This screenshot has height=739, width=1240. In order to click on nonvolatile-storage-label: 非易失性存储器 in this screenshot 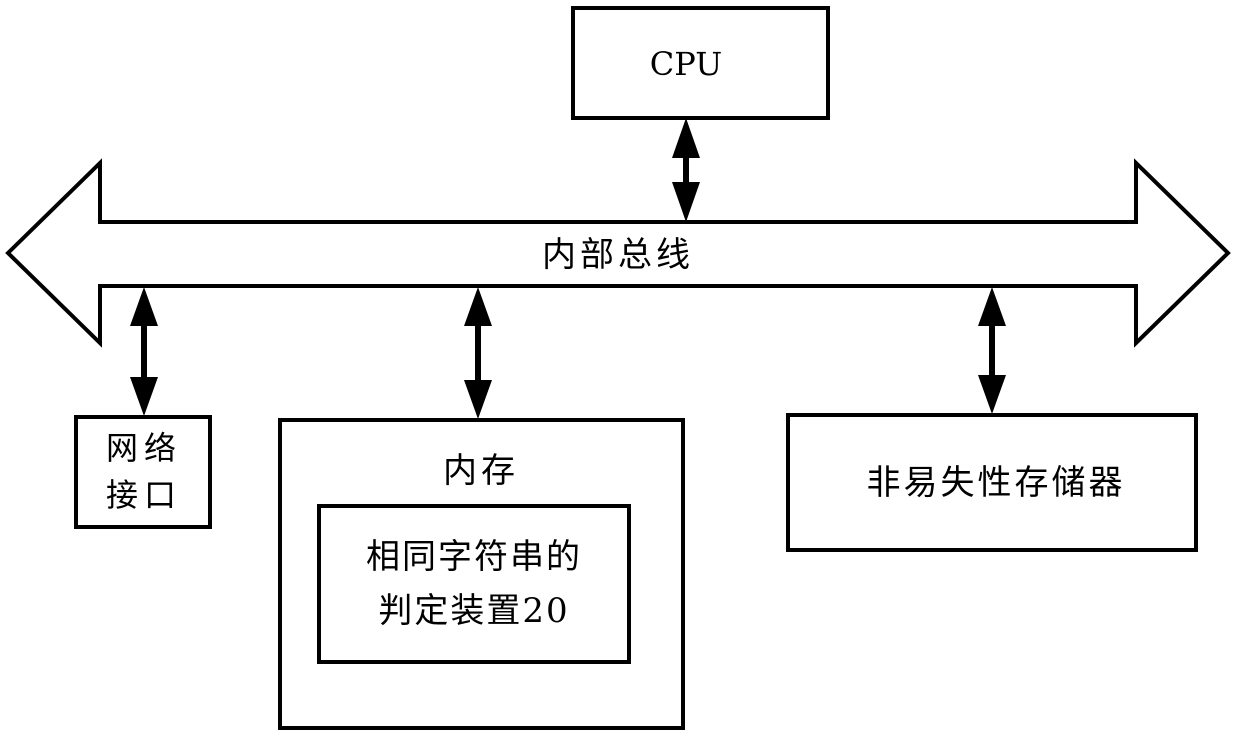, I will do `click(996, 483)`.